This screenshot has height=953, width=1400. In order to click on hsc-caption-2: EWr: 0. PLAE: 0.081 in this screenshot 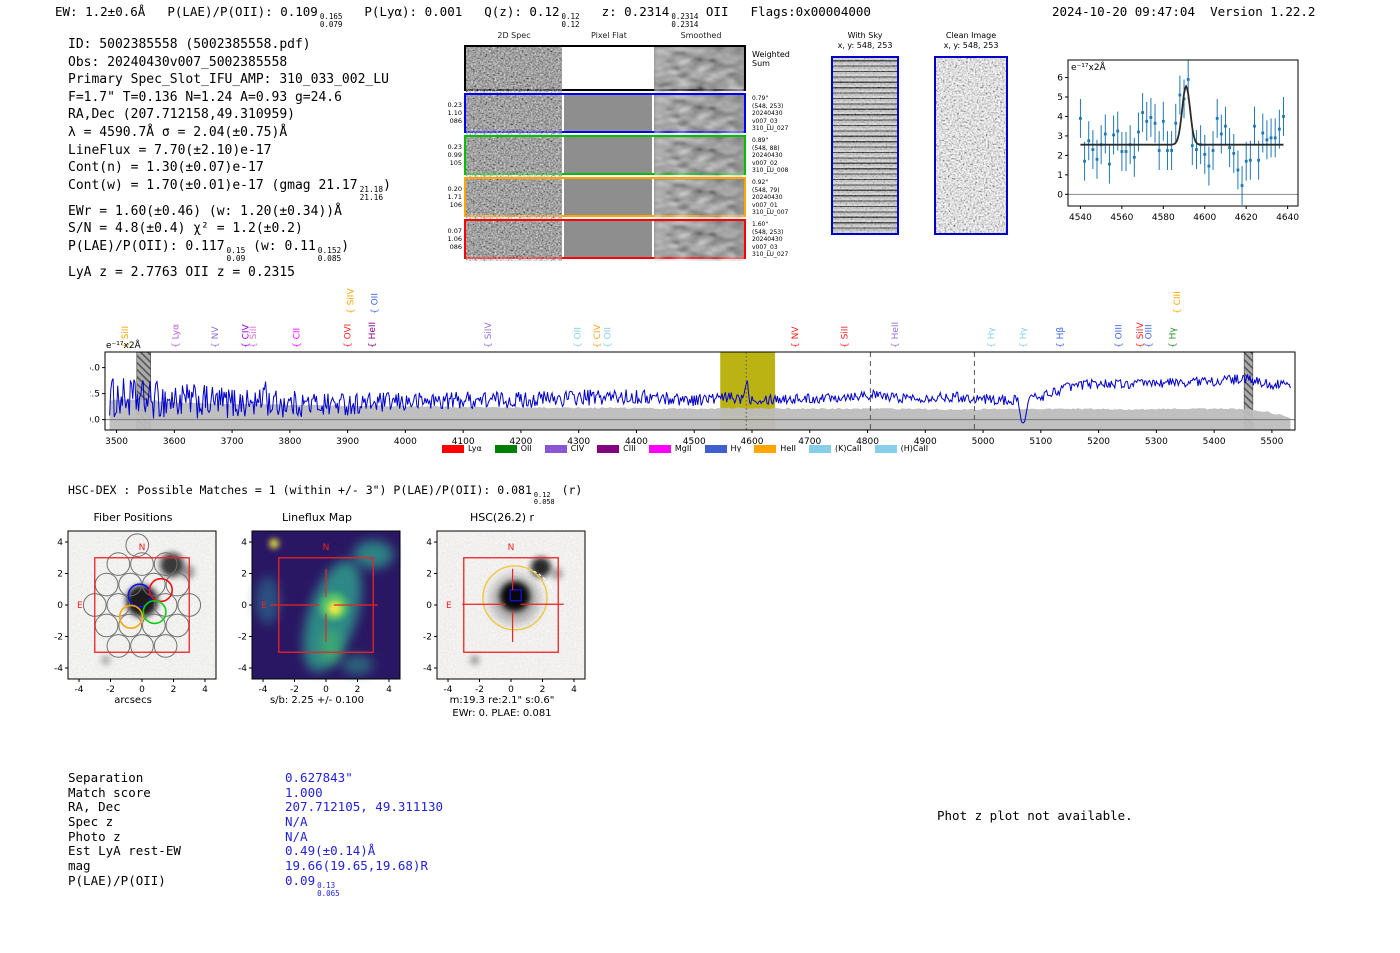, I will do `click(502, 713)`.